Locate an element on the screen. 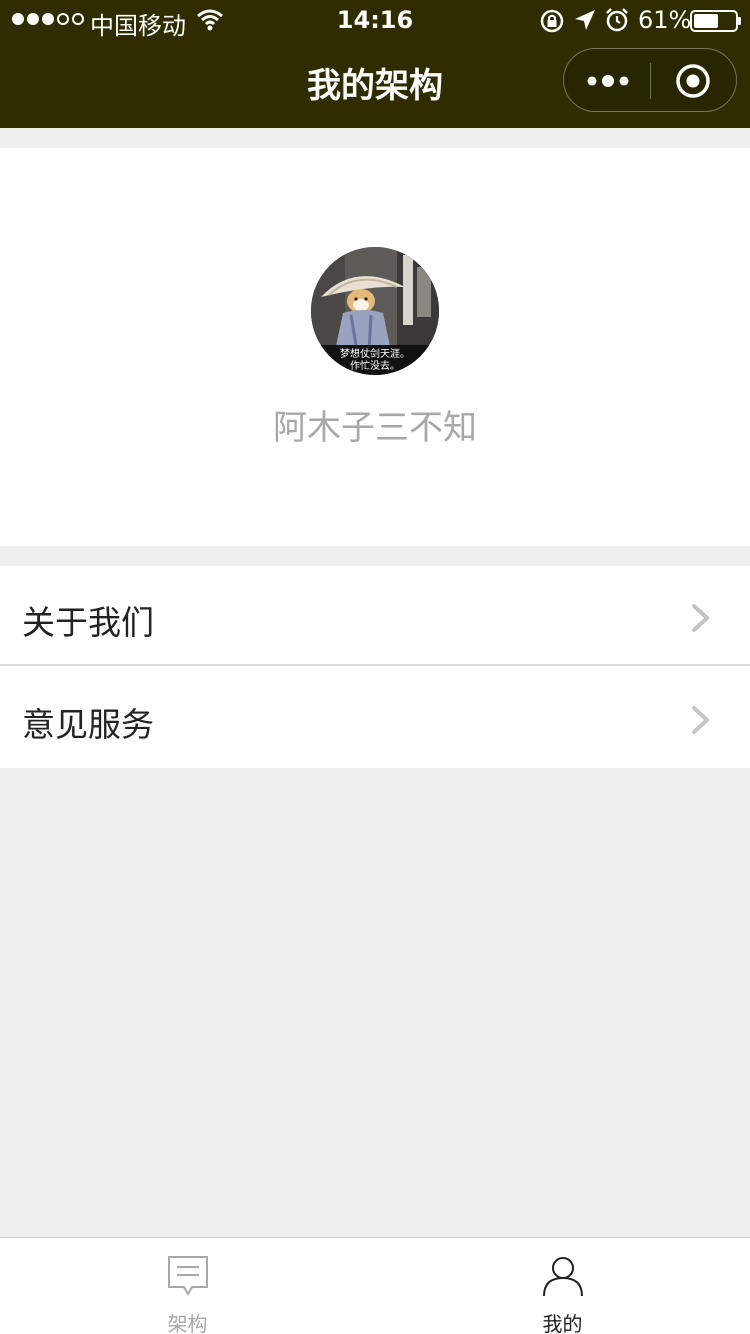 This screenshot has width=750, height=1334. mini-program-capsule is located at coordinates (650, 80).